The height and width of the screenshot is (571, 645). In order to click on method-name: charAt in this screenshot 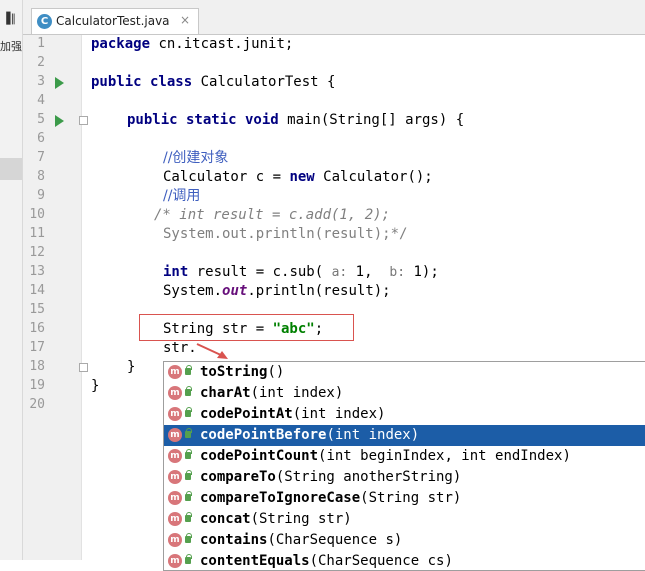, I will do `click(225, 393)`.